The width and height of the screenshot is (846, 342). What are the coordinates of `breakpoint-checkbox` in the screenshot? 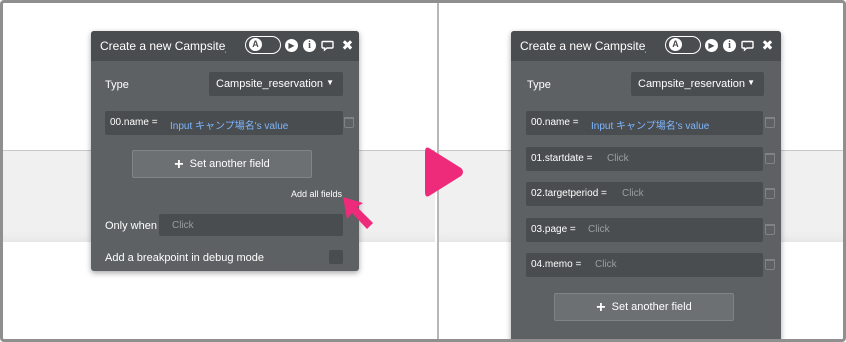 It's located at (336, 257).